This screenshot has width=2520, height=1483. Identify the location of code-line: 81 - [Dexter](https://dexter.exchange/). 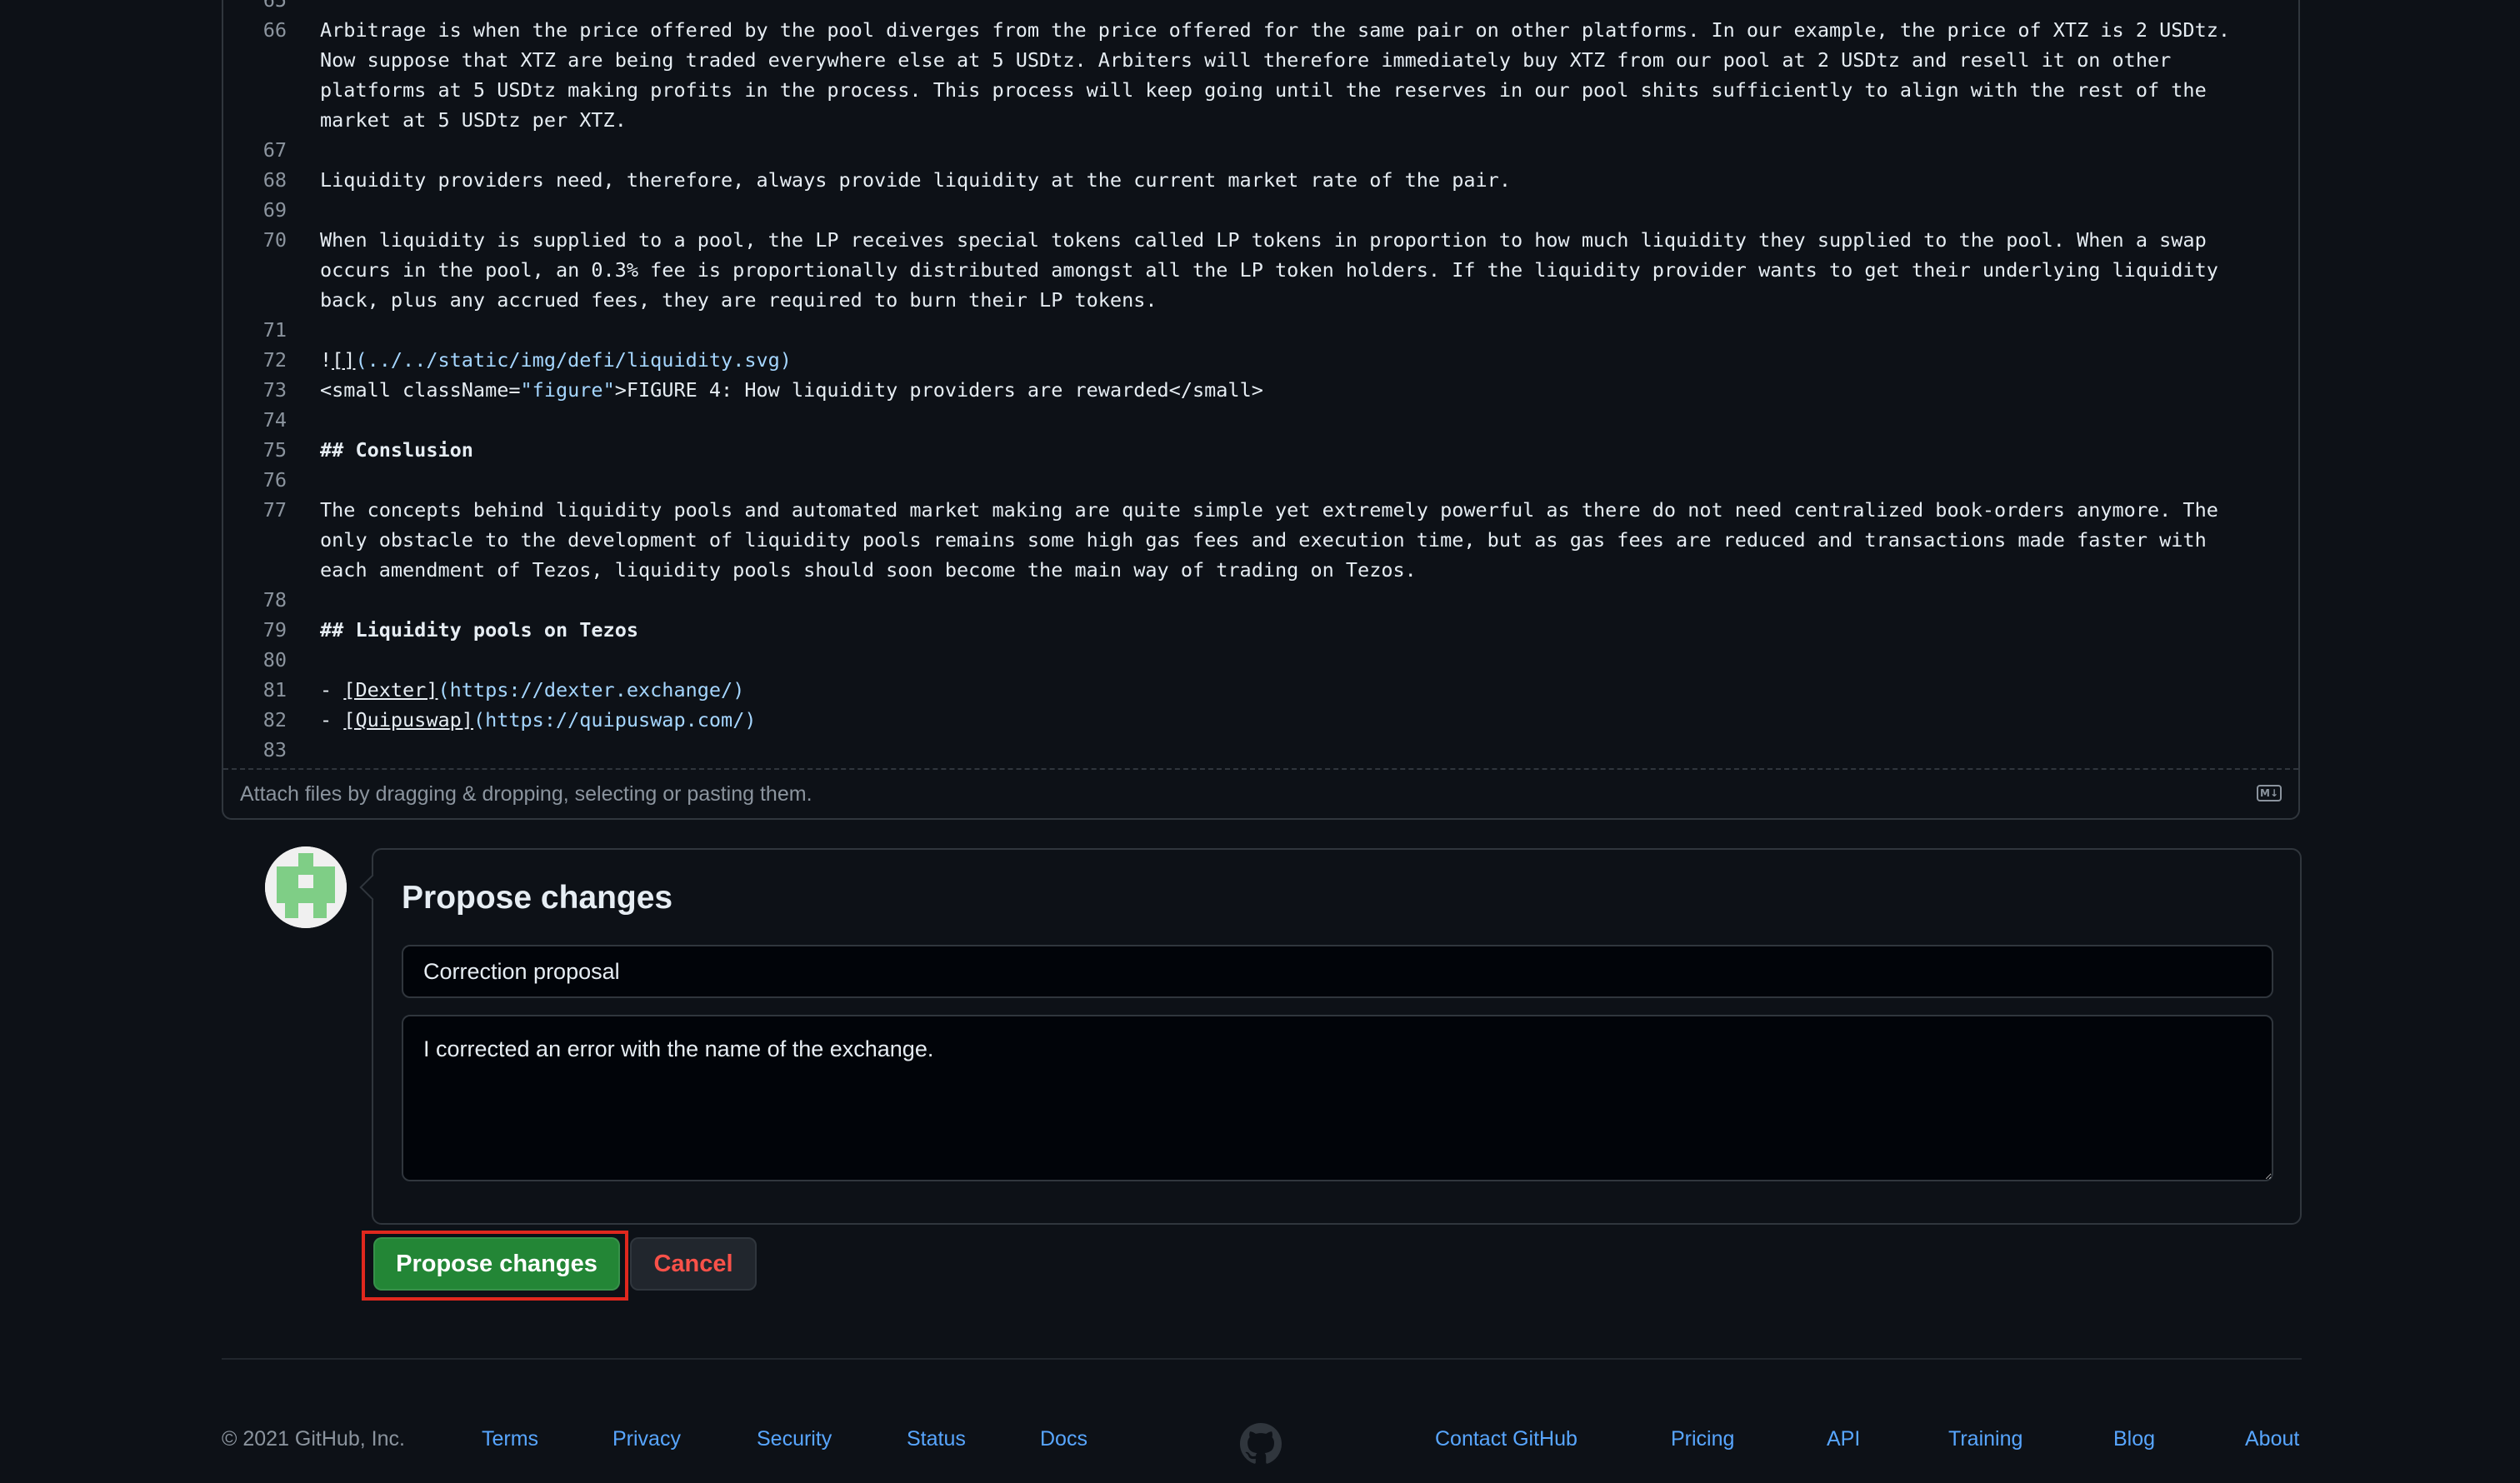
(1260, 690).